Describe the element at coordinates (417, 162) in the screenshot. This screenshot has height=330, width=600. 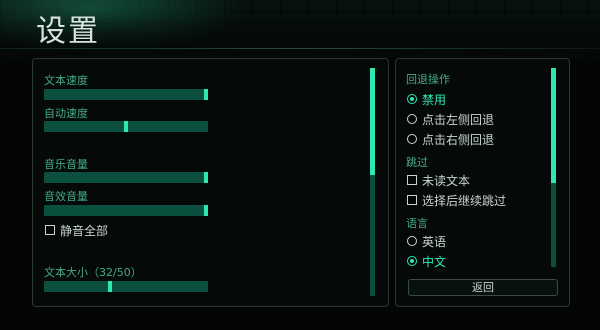
I see `skip-heading: 跳过` at that location.